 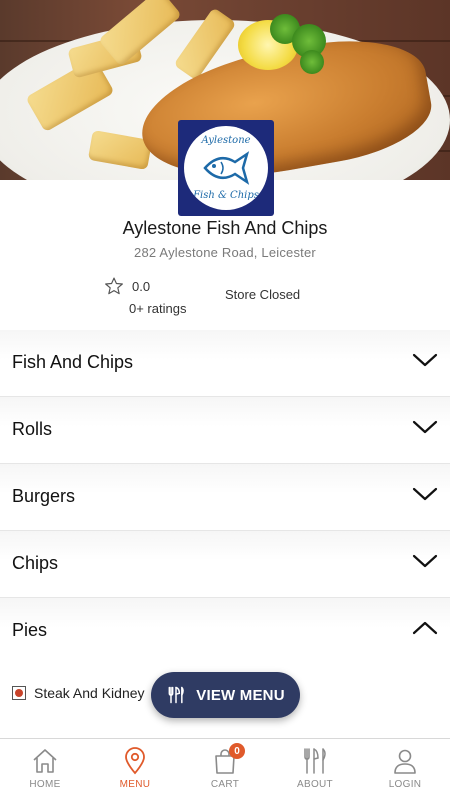 I want to click on store-logo: Aylestone Fish & Chips, so click(x=226, y=168).